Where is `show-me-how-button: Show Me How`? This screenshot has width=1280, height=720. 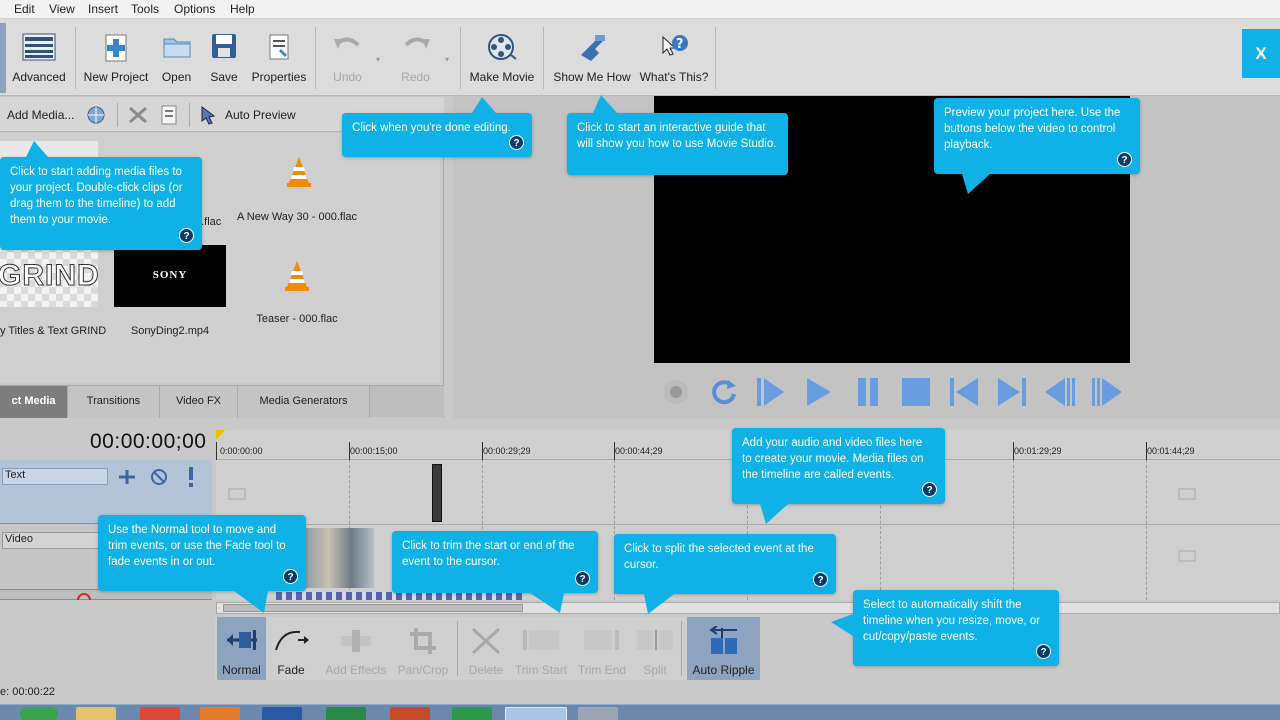
show-me-how-button: Show Me How is located at coordinates (592, 57).